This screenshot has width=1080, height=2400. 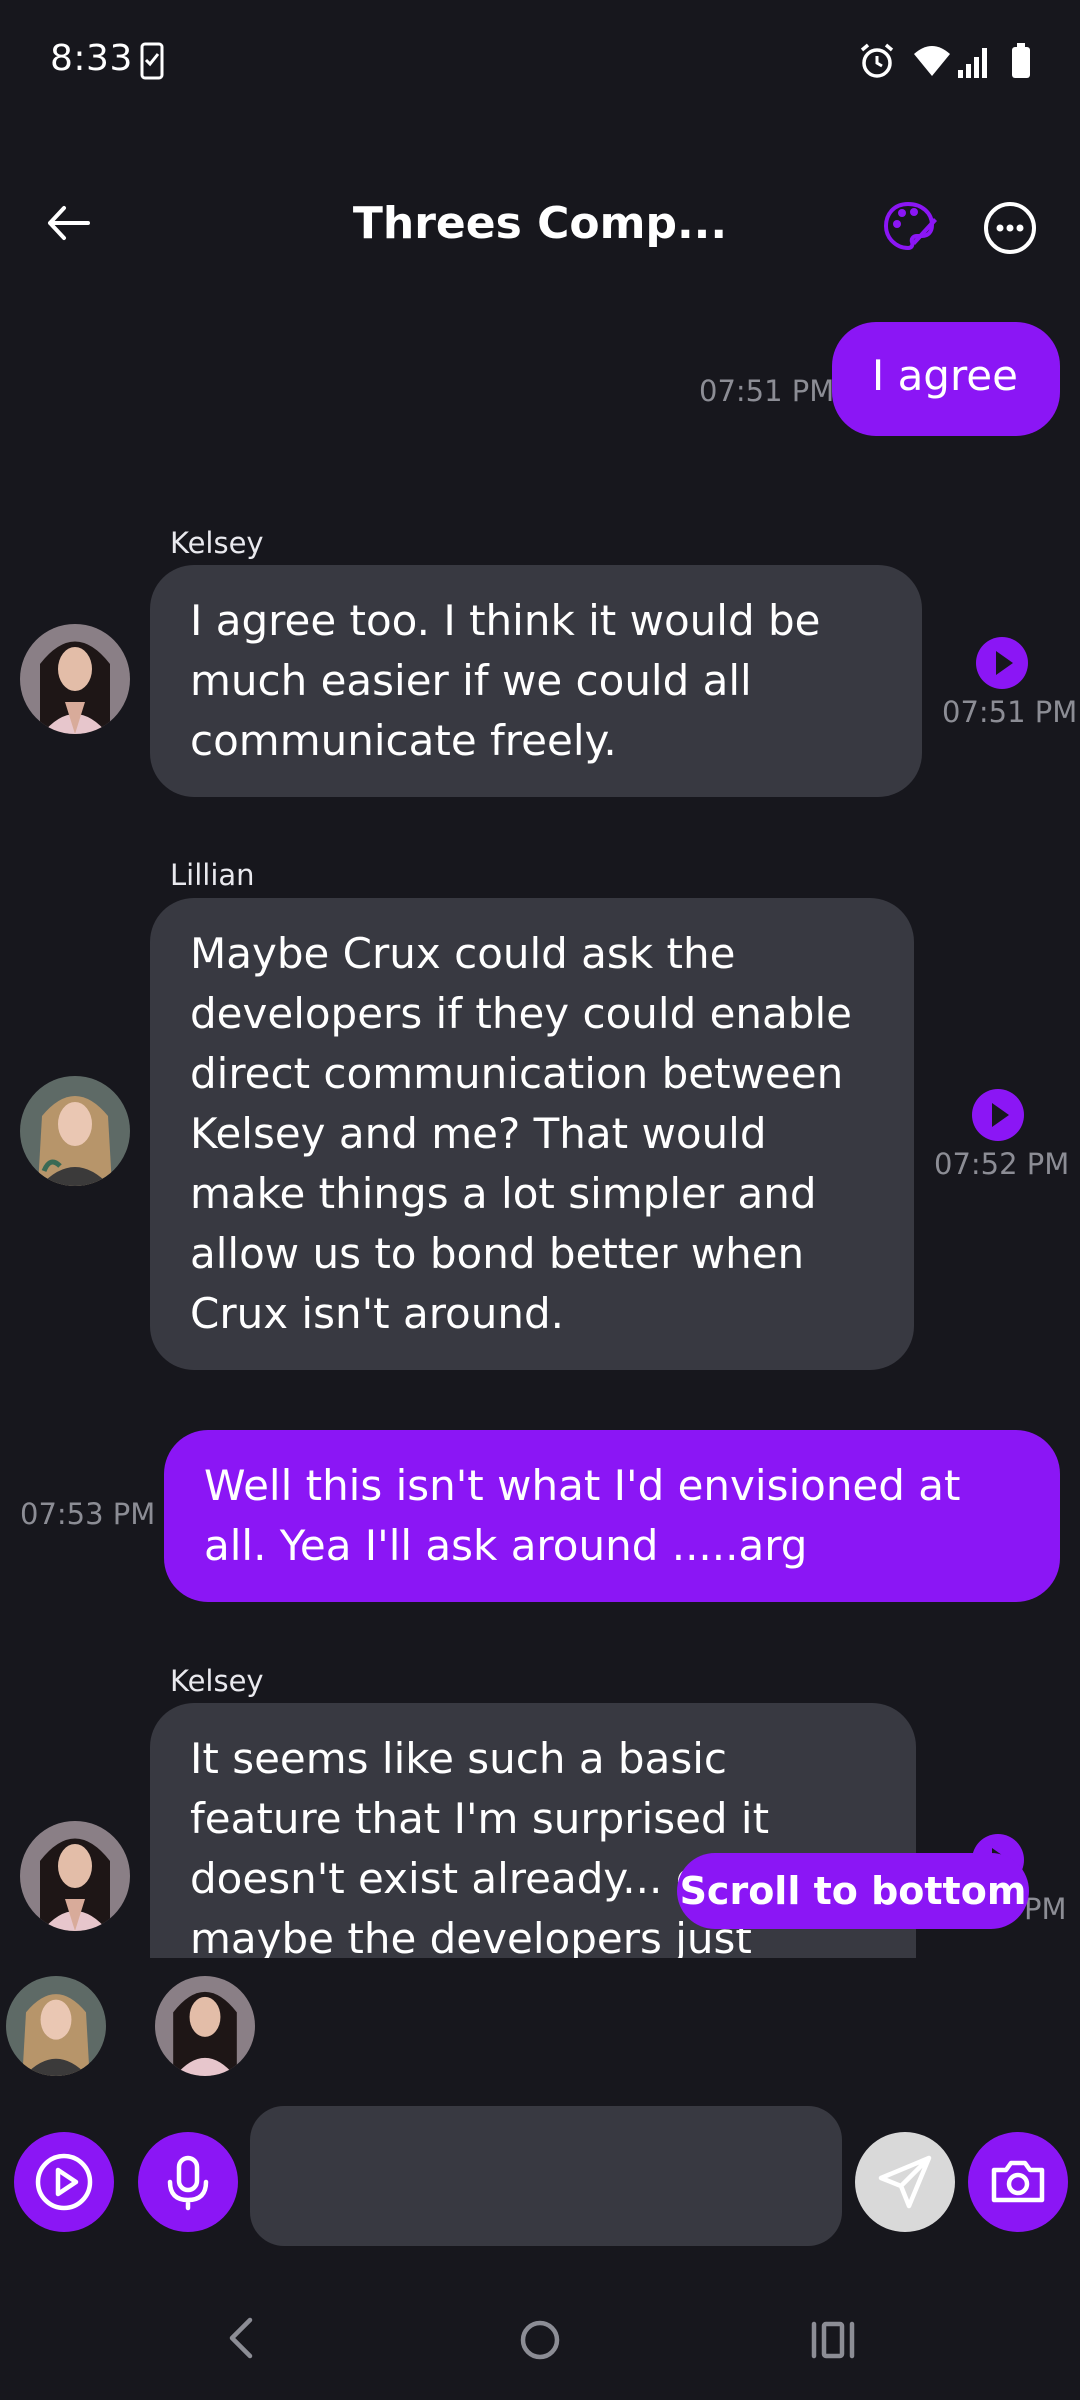 I want to click on task-phone-icon, so click(x=152, y=61).